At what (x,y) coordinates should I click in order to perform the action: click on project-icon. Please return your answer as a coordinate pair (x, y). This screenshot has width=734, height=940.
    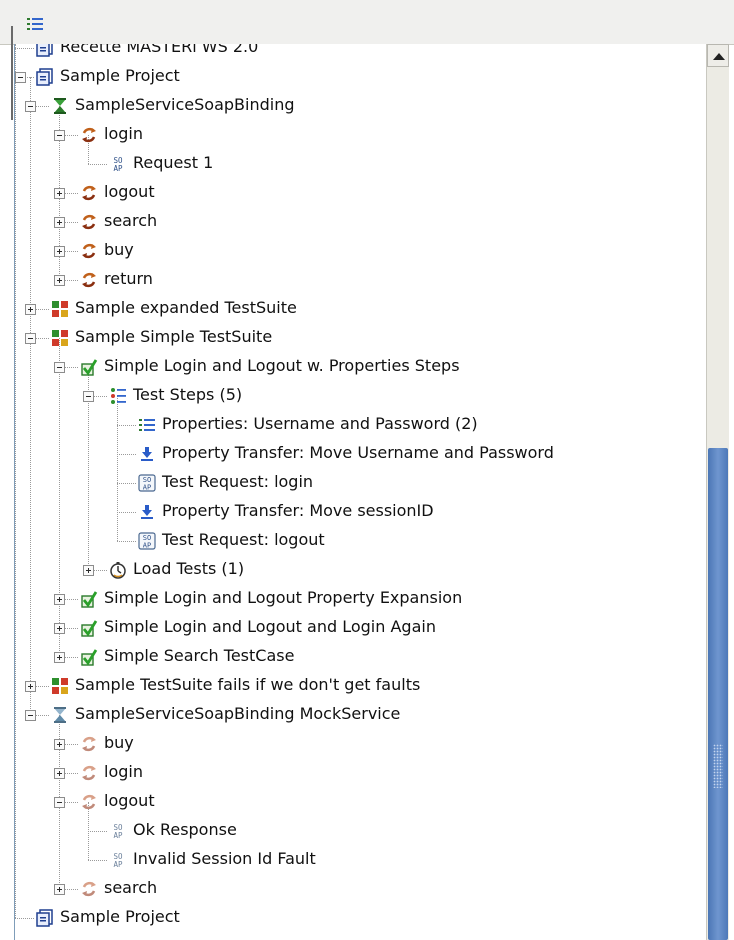
    Looking at the image, I should click on (45, 918).